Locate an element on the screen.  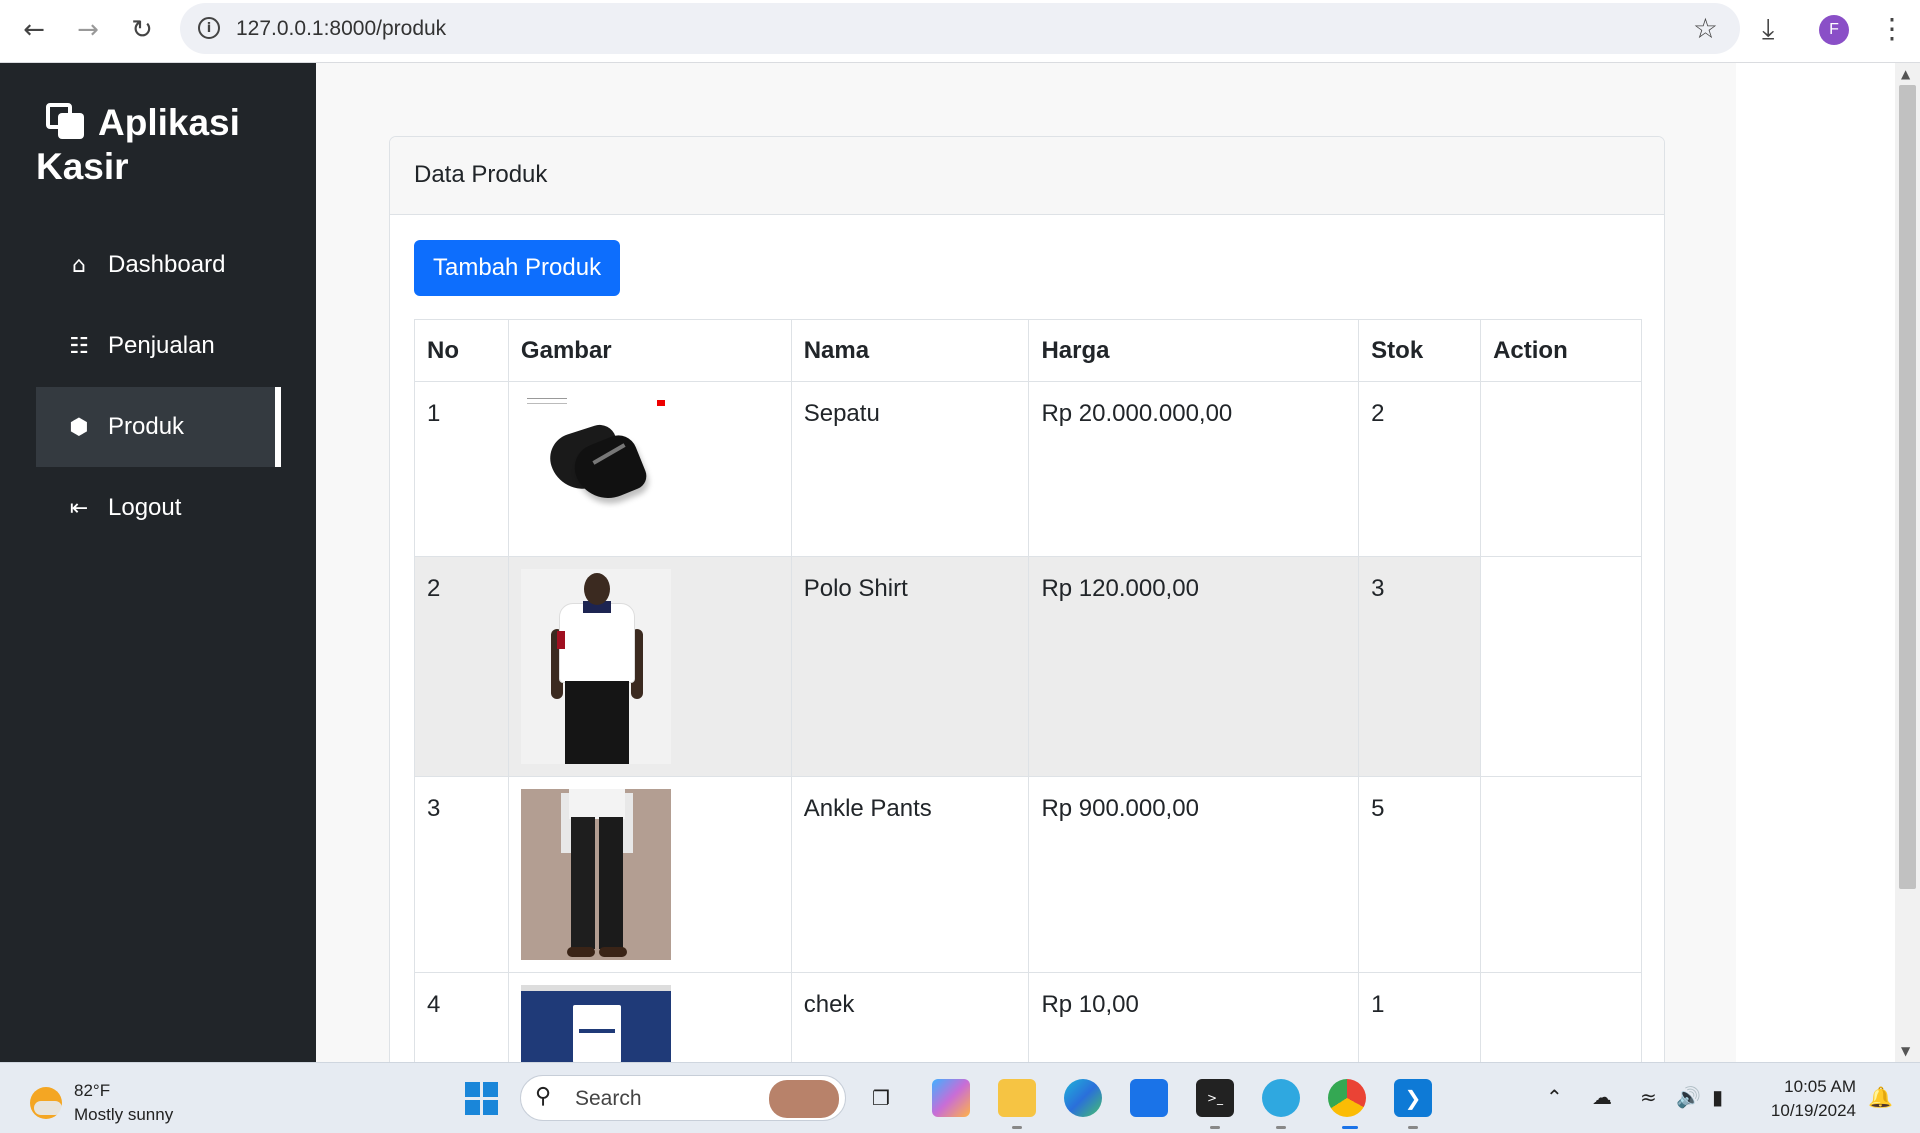
table-row: 4 chek Rp 10,00 1 is located at coordinates (1028, 1023).